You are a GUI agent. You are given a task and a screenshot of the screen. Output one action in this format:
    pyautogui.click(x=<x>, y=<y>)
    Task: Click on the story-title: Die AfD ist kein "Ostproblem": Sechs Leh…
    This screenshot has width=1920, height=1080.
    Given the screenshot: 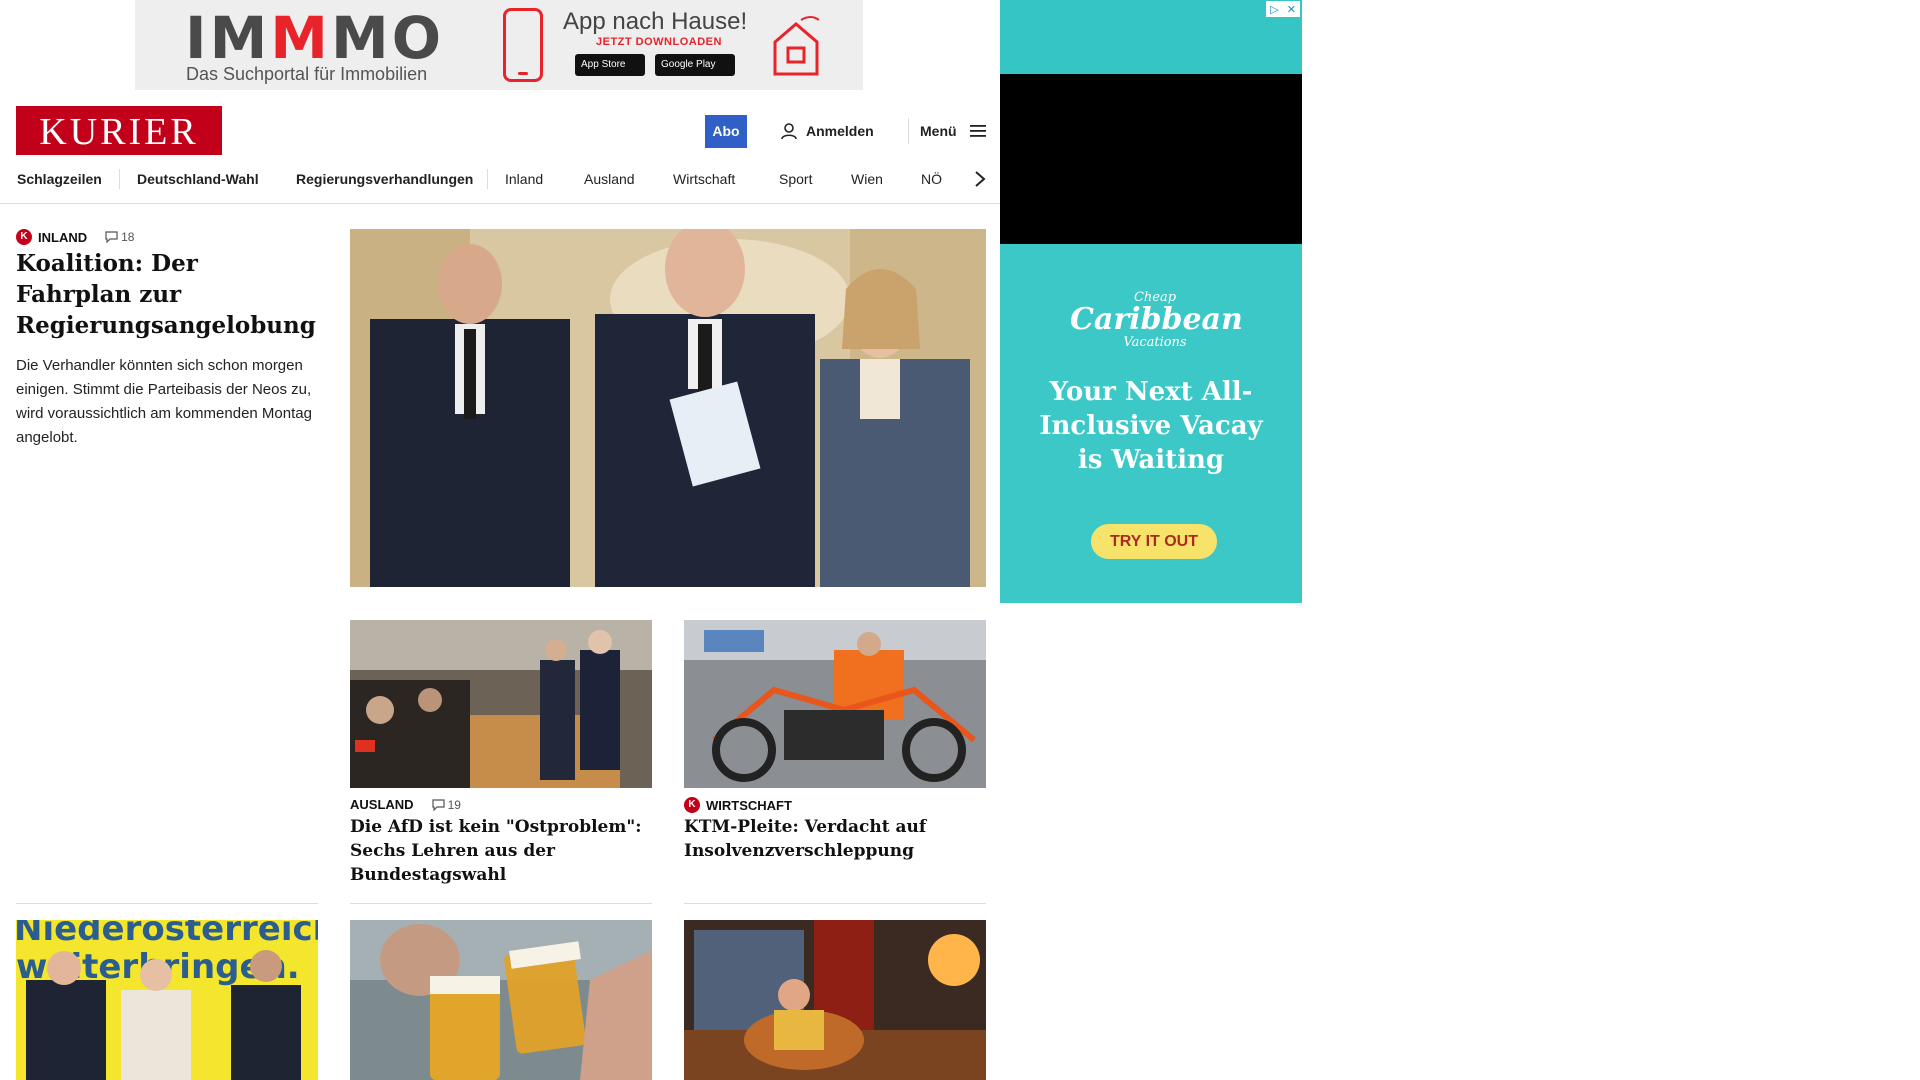 What is the action you would take?
    pyautogui.click(x=500, y=851)
    